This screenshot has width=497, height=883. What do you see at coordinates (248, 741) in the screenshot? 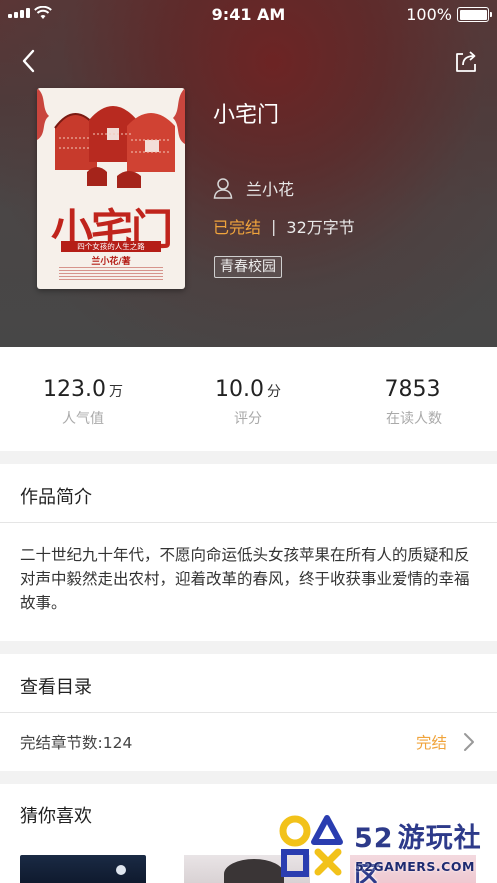
I see `toc-row: 完结章节数:124 完结` at bounding box center [248, 741].